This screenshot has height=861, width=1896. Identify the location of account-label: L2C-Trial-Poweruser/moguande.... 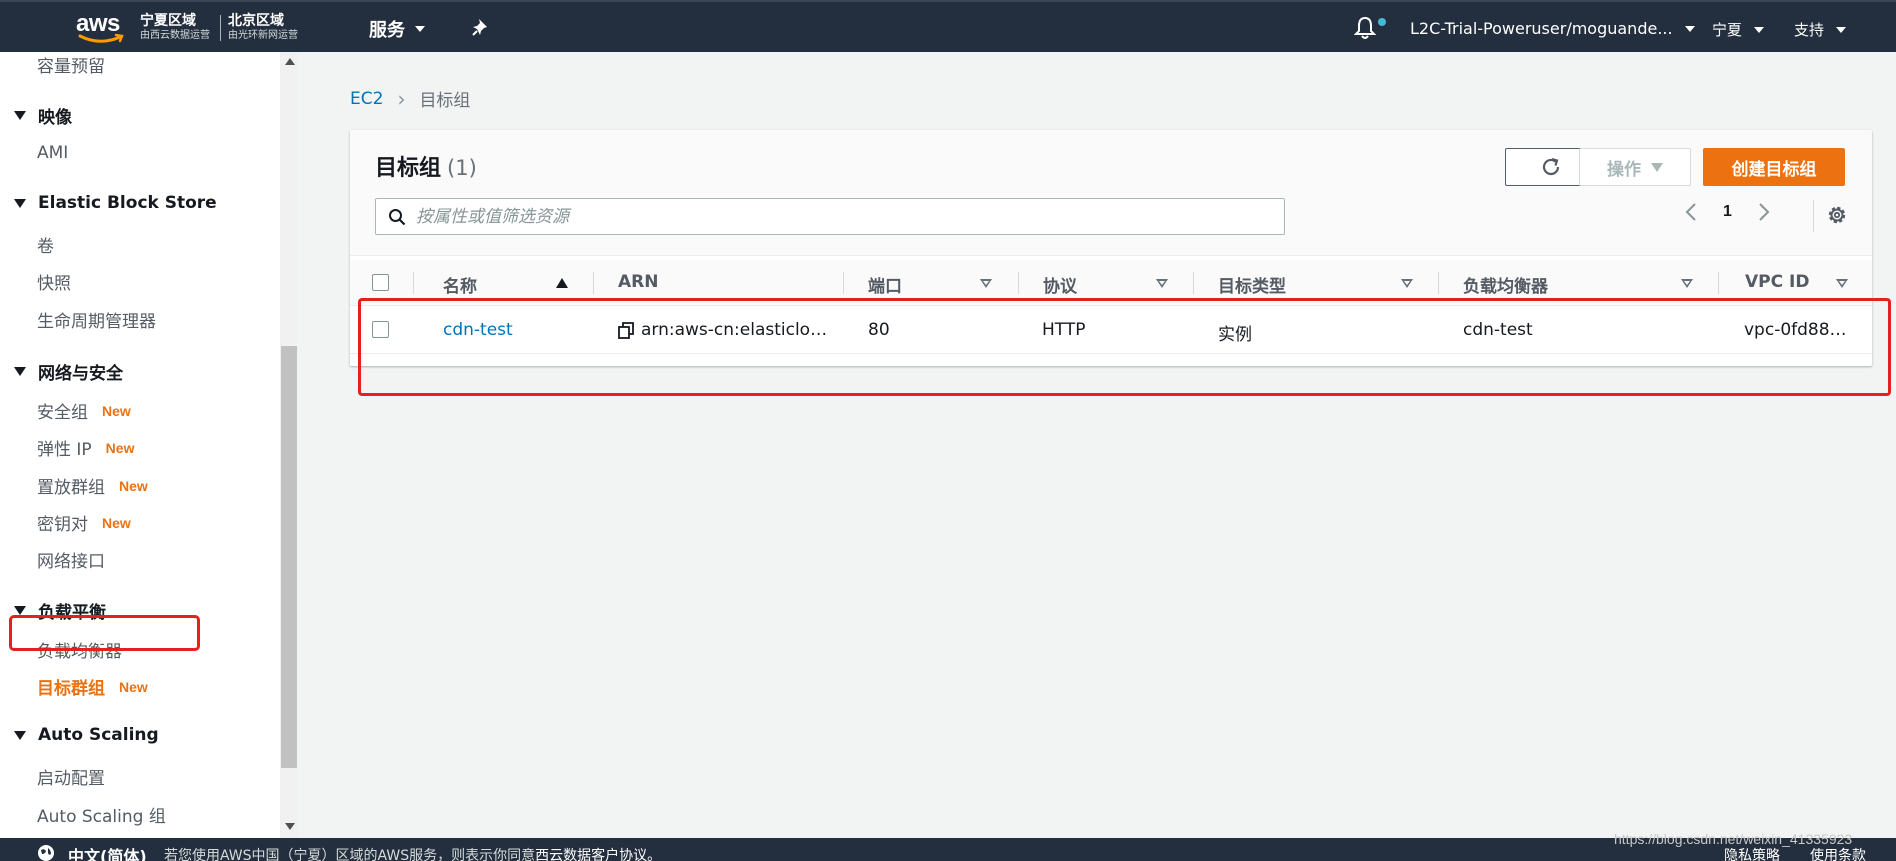
(1541, 28).